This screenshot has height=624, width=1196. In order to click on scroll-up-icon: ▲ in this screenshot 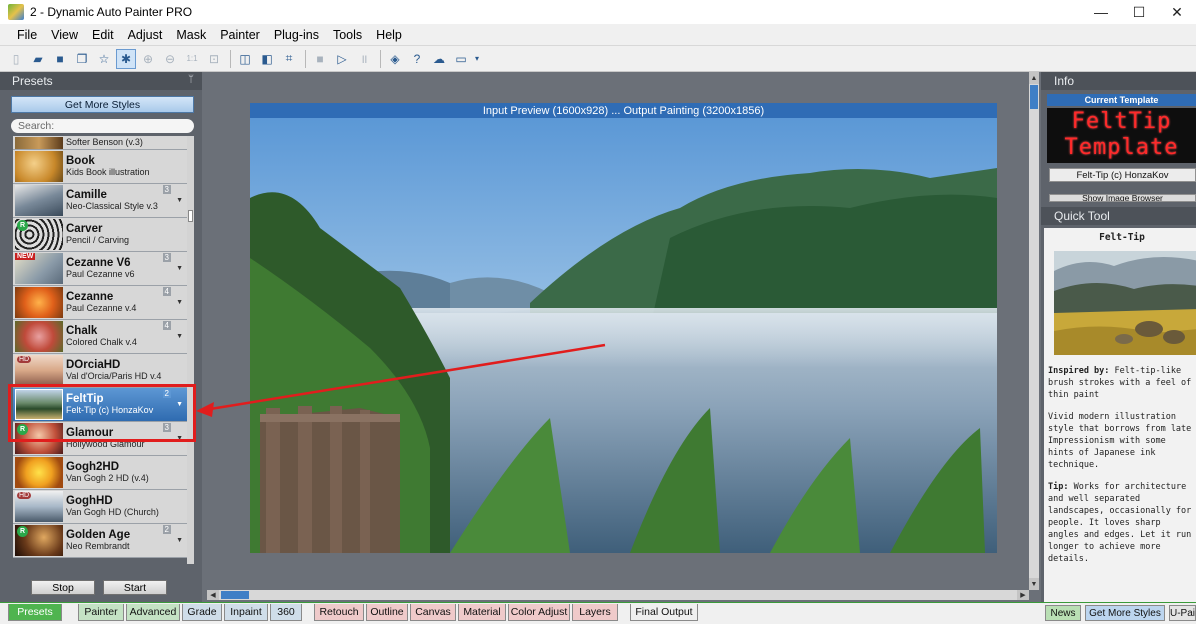, I will do `click(1034, 78)`.